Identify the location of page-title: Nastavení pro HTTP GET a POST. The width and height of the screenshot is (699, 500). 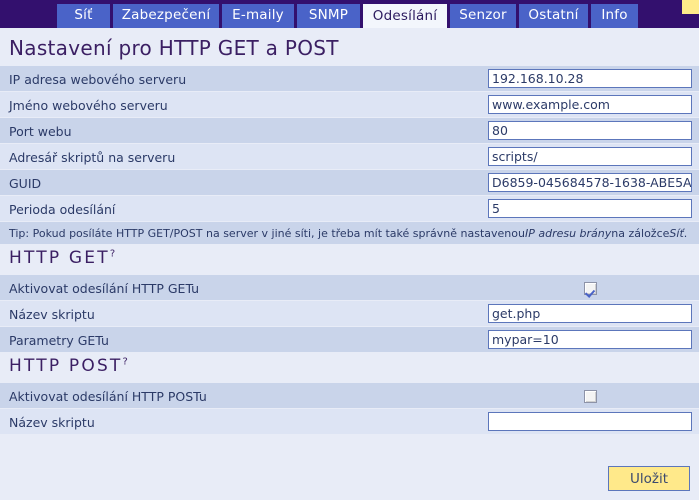
(174, 48).